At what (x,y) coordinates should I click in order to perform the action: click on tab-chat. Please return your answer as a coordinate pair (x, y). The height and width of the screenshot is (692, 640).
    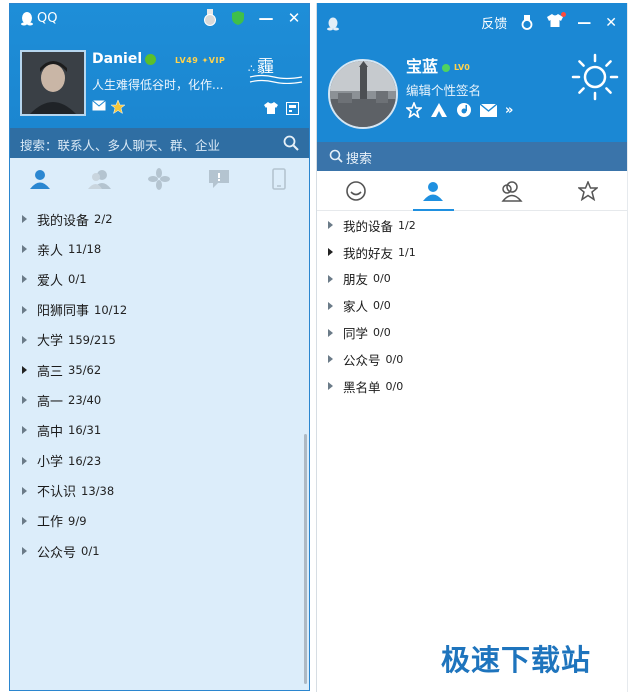
    Looking at the image, I should click on (219, 179).